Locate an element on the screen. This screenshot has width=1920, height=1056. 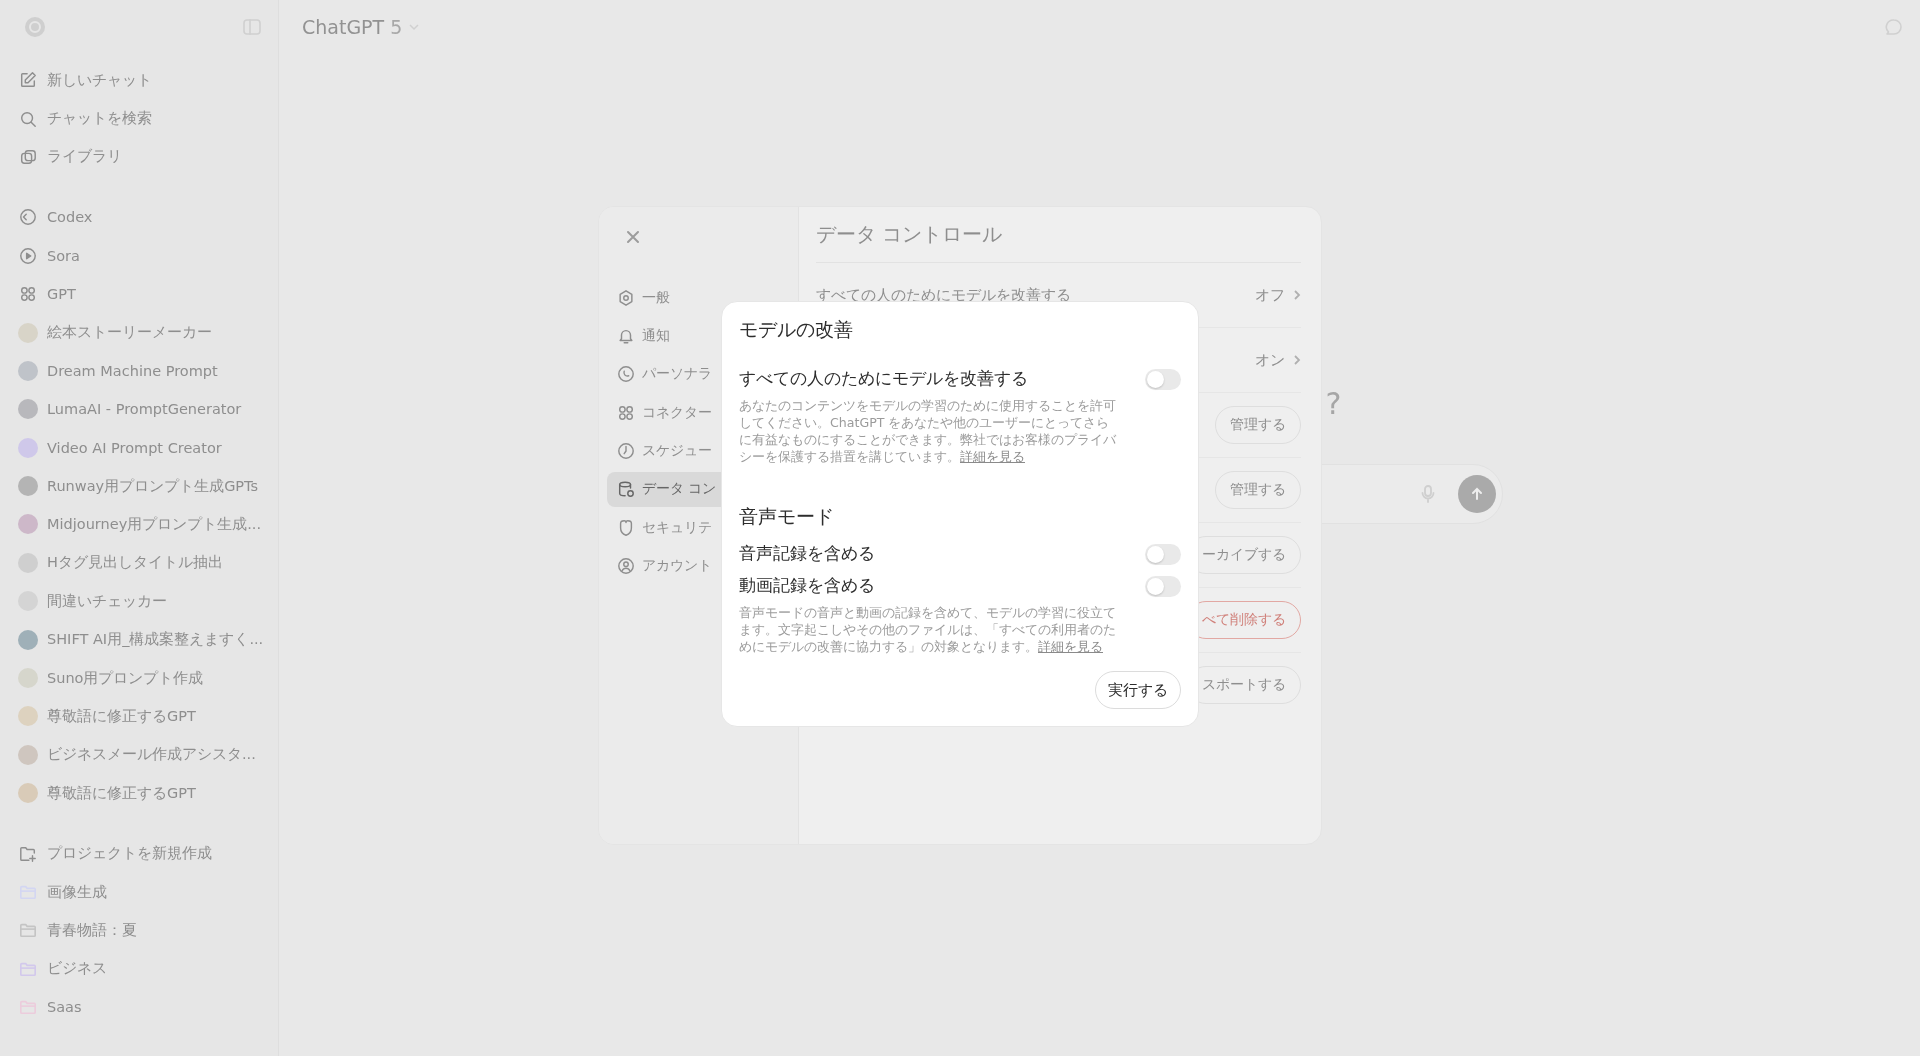
sidebar-item: 間違いチェッカー is located at coordinates (139, 601).